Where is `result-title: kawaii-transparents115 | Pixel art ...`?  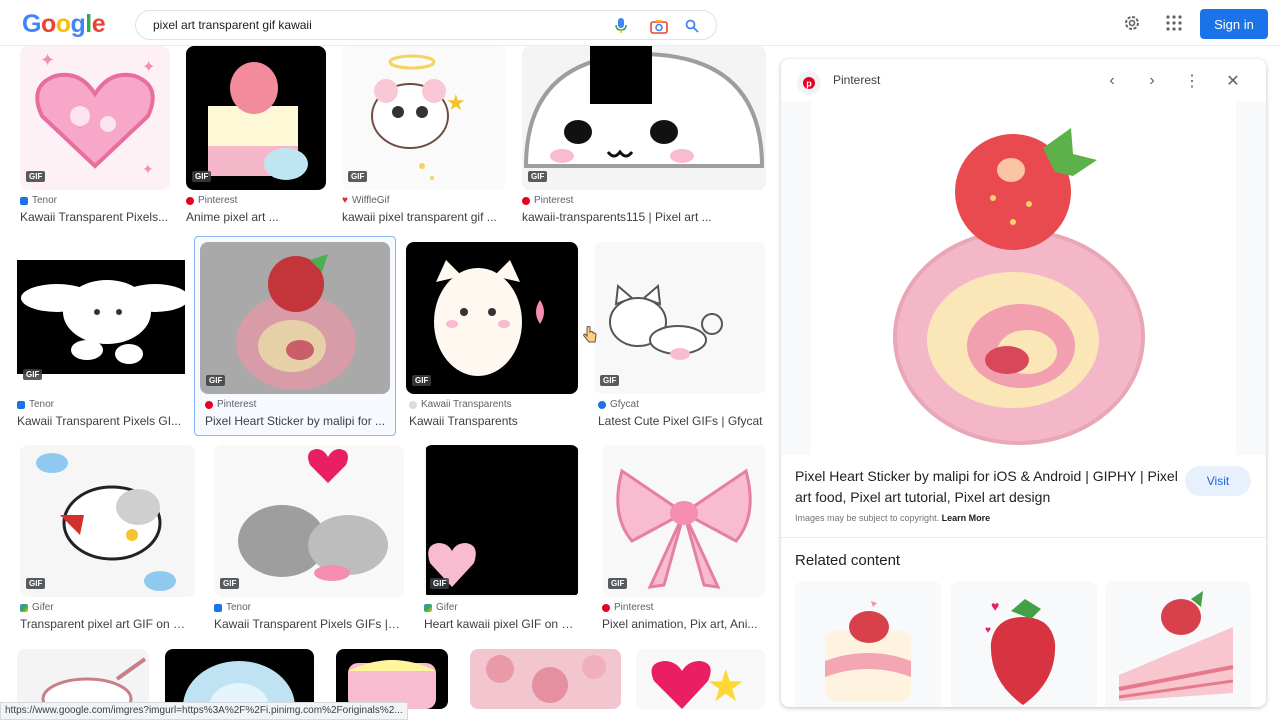 result-title: kawaii-transparents115 | Pixel art ... is located at coordinates (642, 217).